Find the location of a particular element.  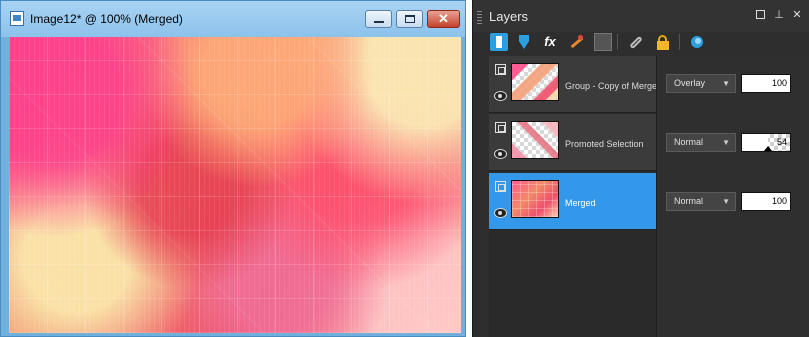

layers-toolbar: fx is located at coordinates (641, 43).